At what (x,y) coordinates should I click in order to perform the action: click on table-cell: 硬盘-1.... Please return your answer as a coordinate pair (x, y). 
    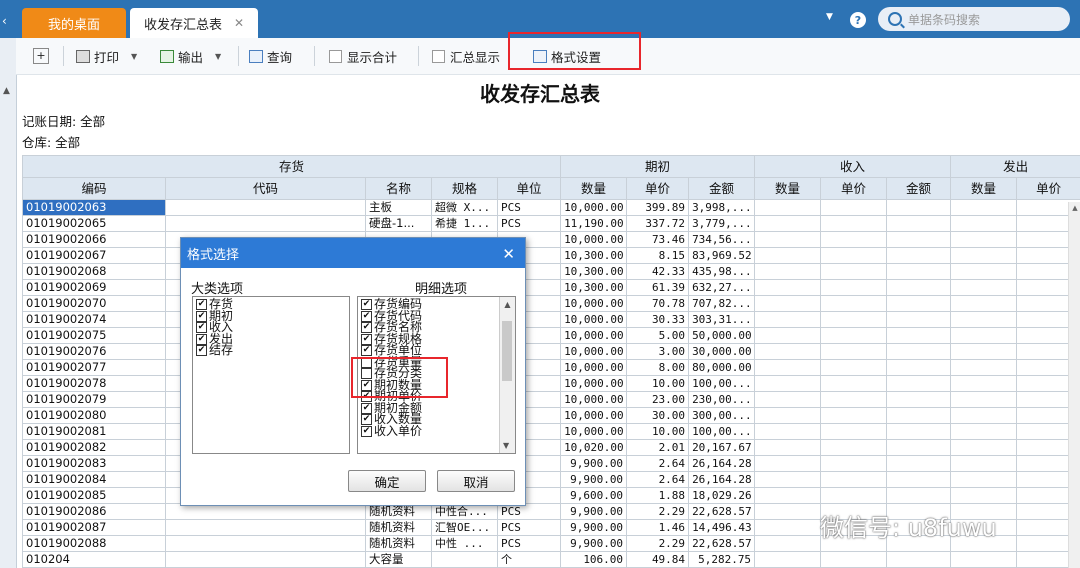
    Looking at the image, I should click on (398, 223).